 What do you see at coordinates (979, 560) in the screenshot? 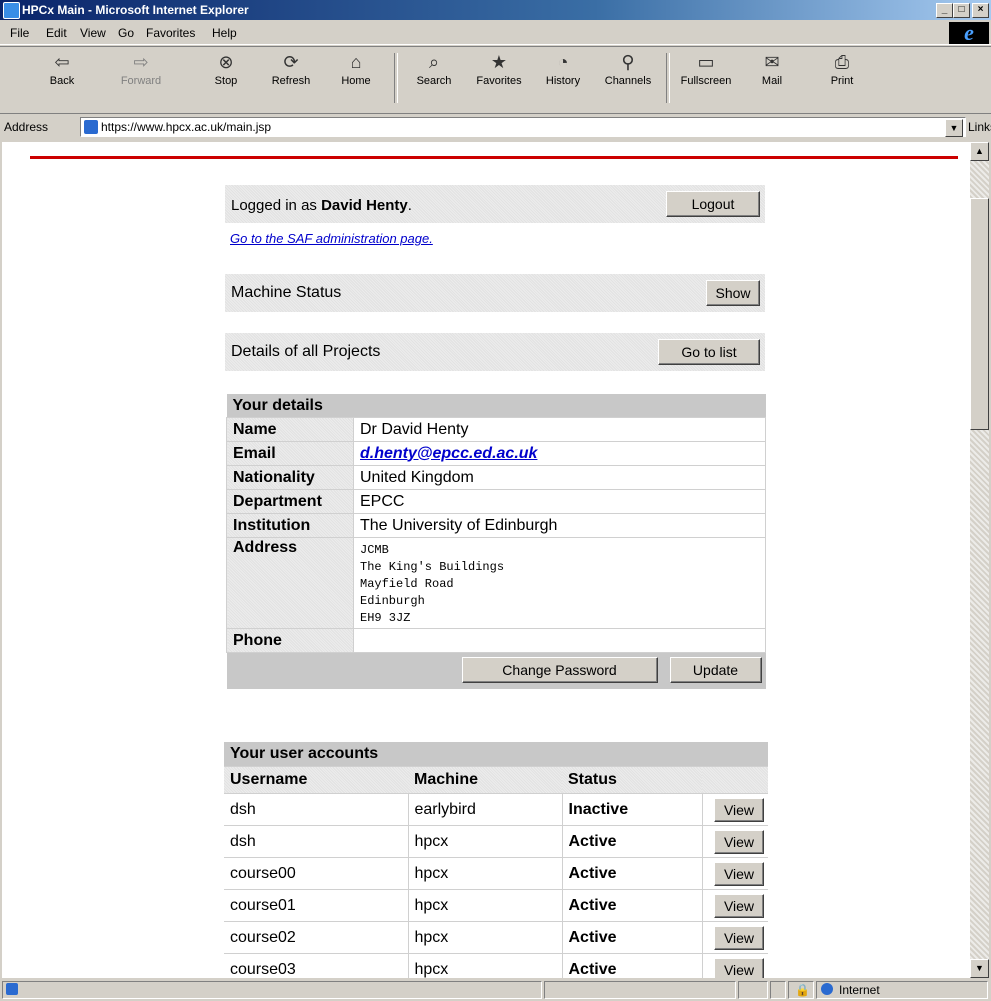
I see `vertical-scrollbar: ▲ ▼` at bounding box center [979, 560].